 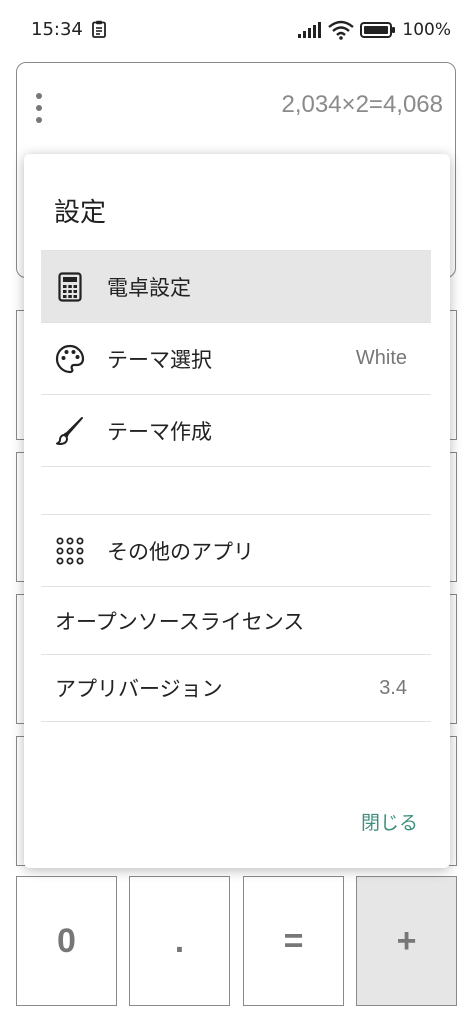 I want to click on menu-item-other-apps: その他のアプリ, so click(x=236, y=550).